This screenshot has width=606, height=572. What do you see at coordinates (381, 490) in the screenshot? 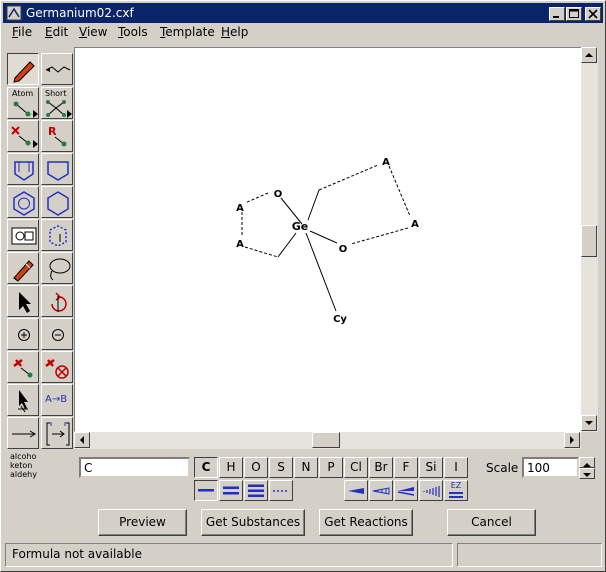
I see `wedge-down-button` at bounding box center [381, 490].